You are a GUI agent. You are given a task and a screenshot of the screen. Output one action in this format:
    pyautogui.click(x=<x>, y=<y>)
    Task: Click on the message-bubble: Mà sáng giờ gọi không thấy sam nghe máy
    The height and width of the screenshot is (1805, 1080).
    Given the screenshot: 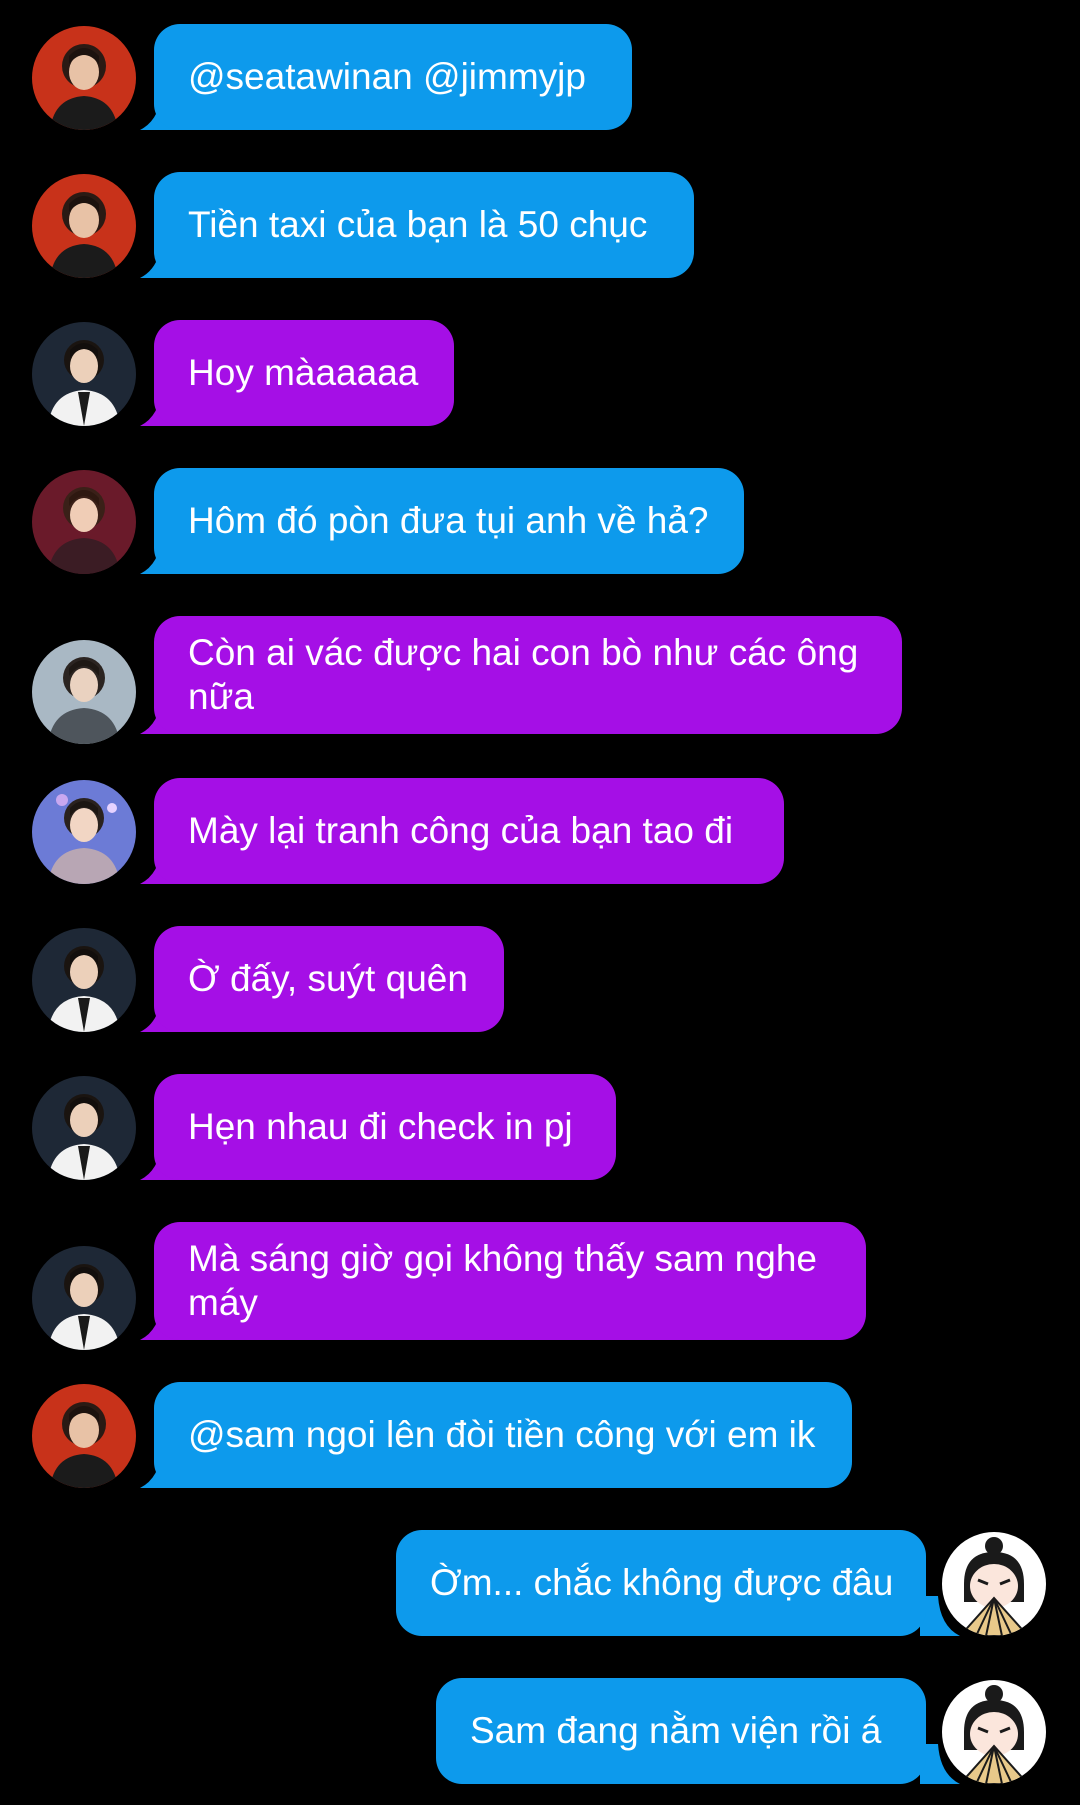 What is the action you would take?
    pyautogui.click(x=510, y=1281)
    